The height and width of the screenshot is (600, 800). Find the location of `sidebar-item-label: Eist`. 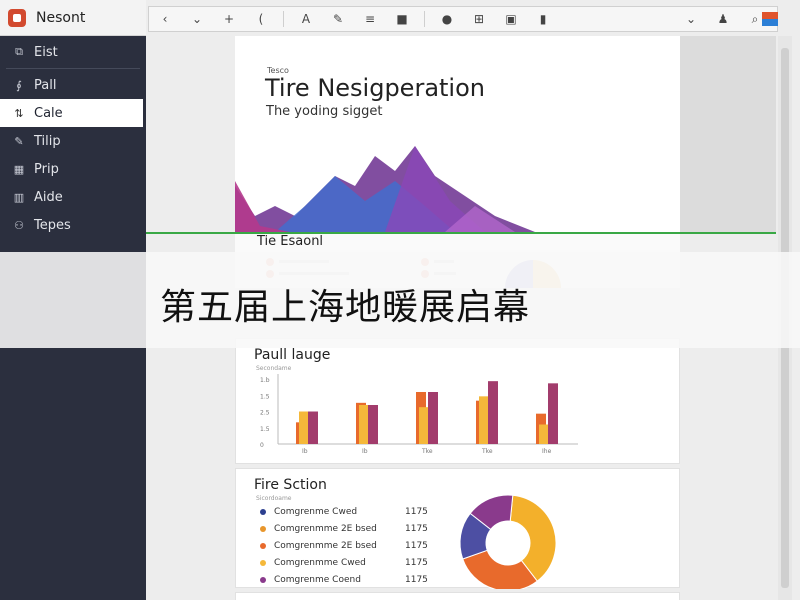

sidebar-item-label: Eist is located at coordinates (46, 52).